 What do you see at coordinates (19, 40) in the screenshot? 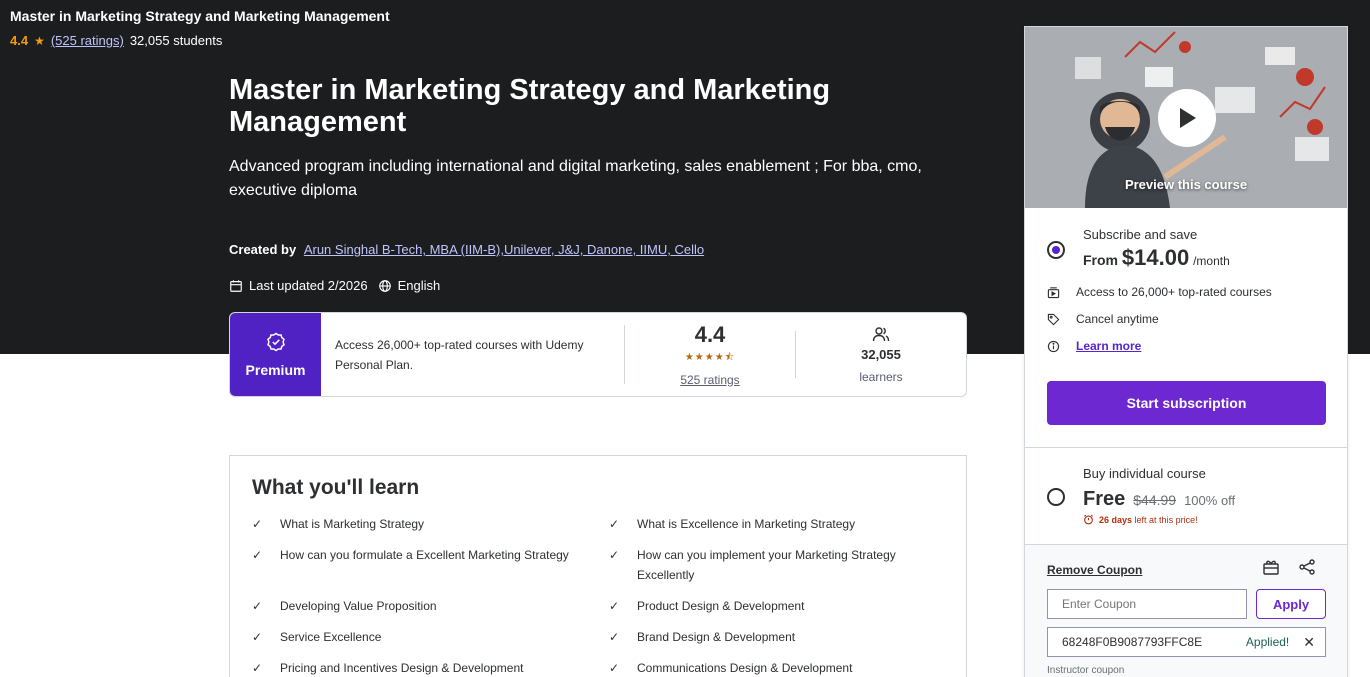
I see `sticky-rating-value: 4.4` at bounding box center [19, 40].